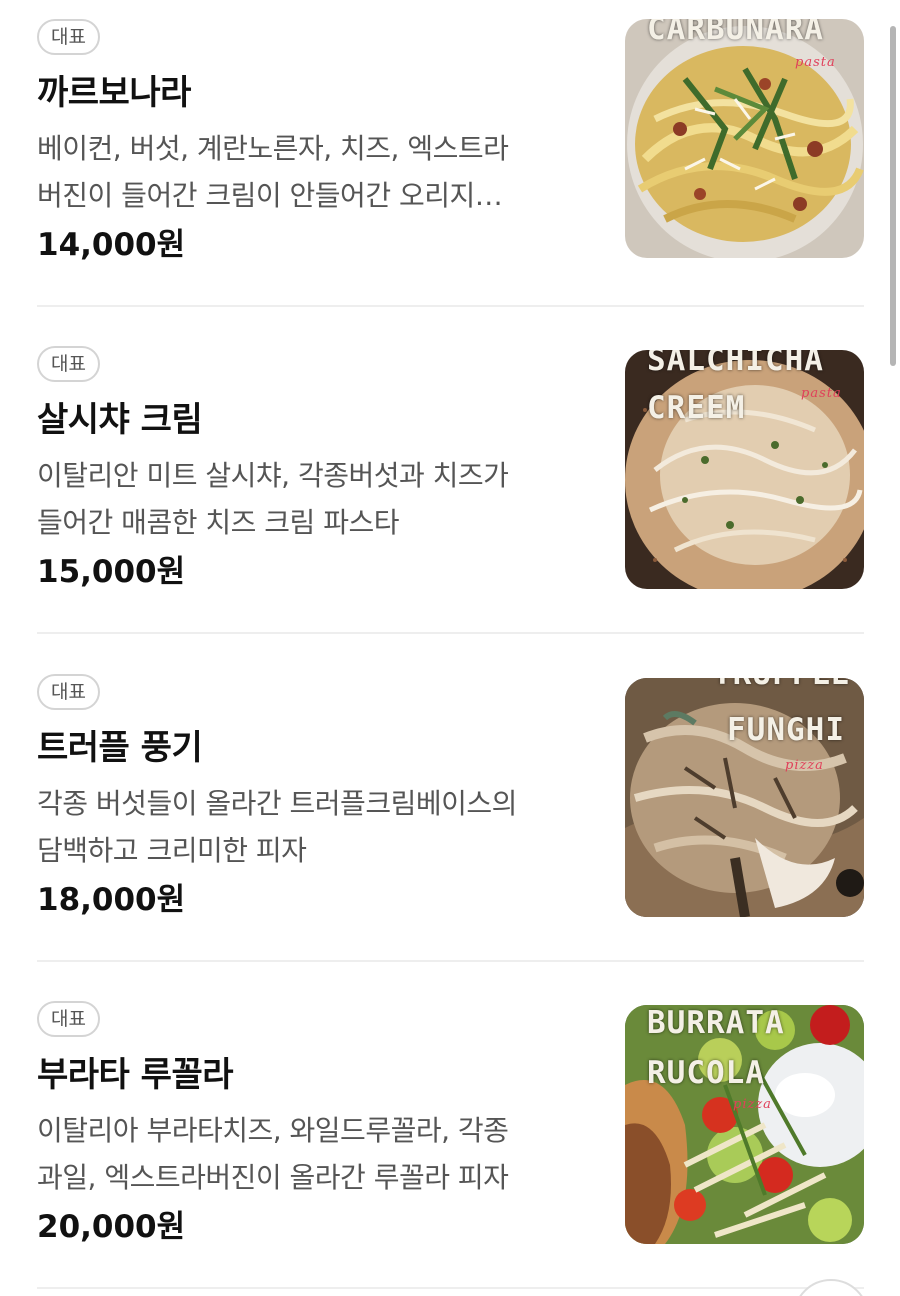 The height and width of the screenshot is (1296, 900). What do you see at coordinates (893, 196) in the screenshot?
I see `scrollbar` at bounding box center [893, 196].